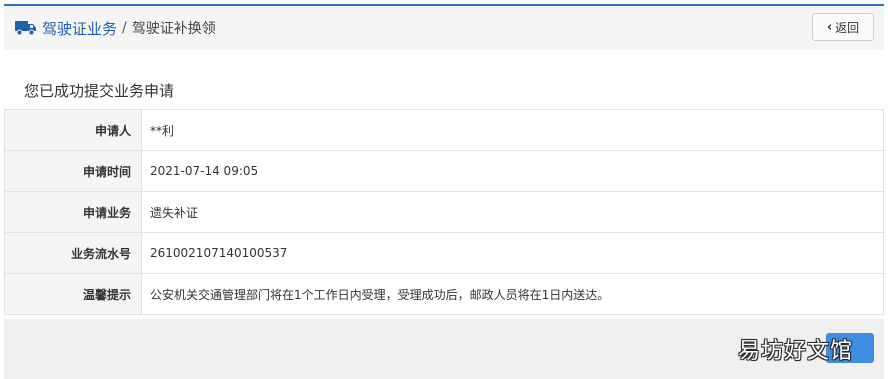 The width and height of the screenshot is (888, 379). Describe the element at coordinates (73, 253) in the screenshot. I see `row-label: 业务流水号` at that location.